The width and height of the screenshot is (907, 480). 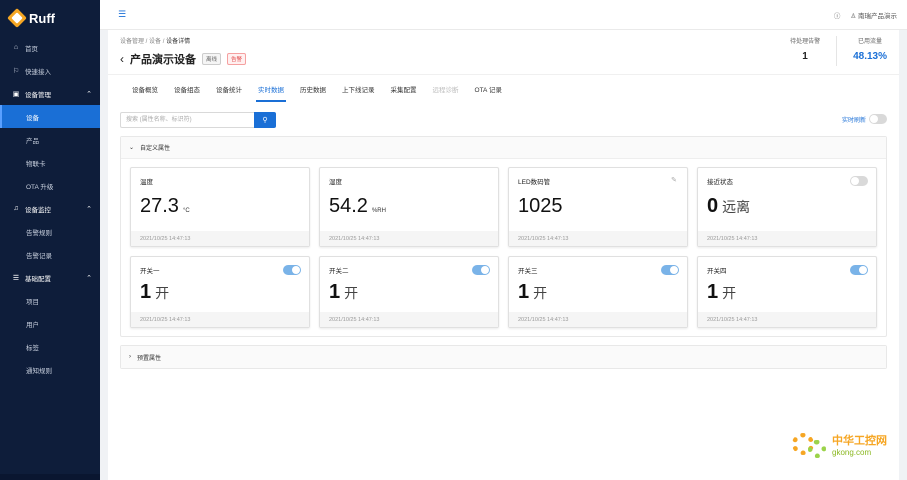 I want to click on list-icon: ☰, so click(x=16, y=278).